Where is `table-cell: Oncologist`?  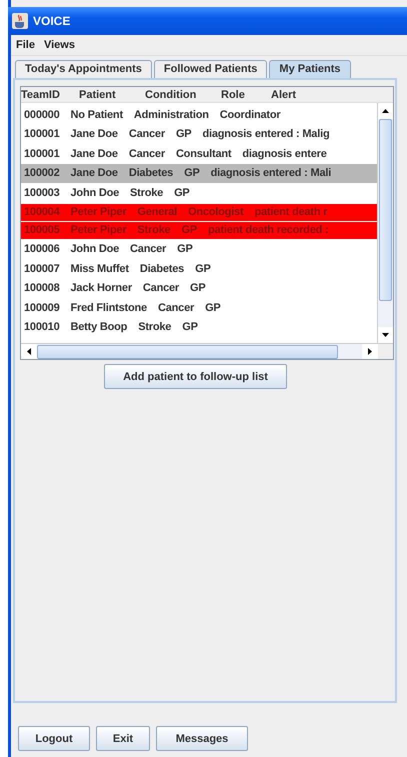
table-cell: Oncologist is located at coordinates (216, 212).